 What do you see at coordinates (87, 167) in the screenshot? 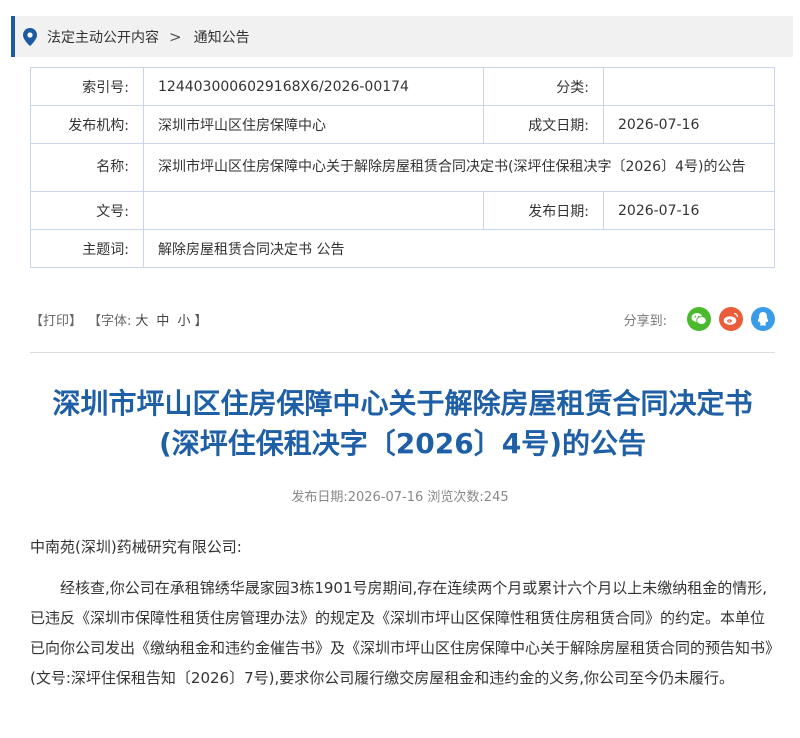
I see `name-label: 名称:` at bounding box center [87, 167].